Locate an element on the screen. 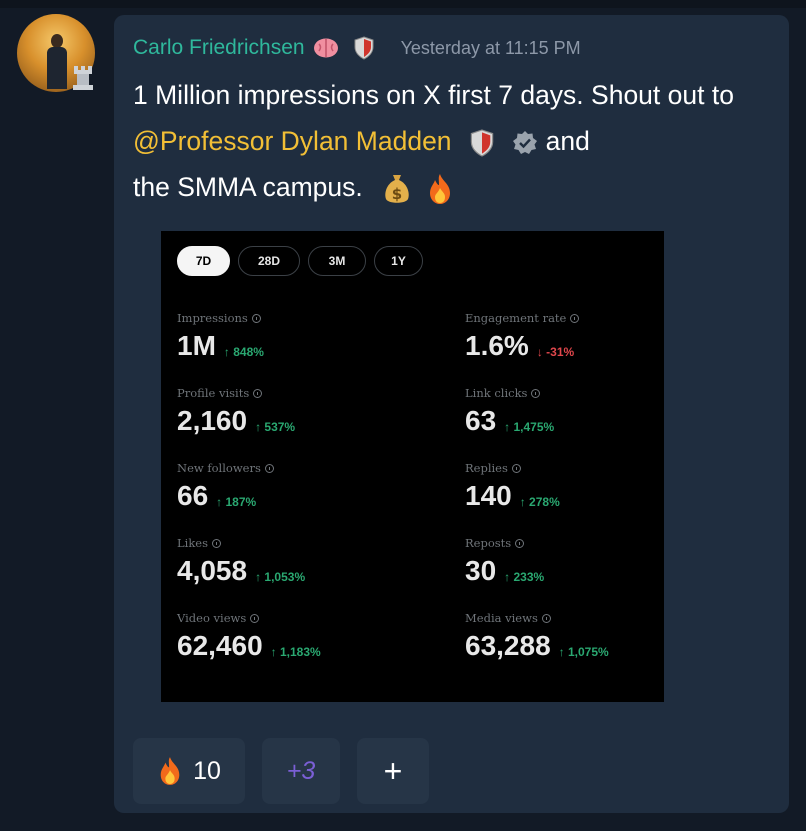  money-bag-icon: $ is located at coordinates (397, 189).